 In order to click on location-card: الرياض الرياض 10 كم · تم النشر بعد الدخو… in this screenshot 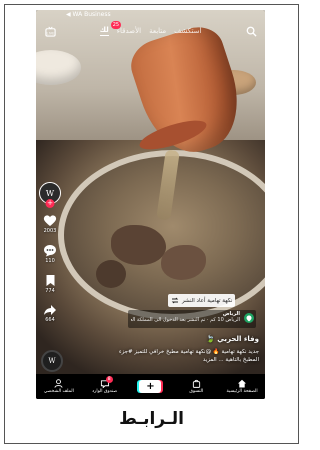, I will do `click(192, 319)`.